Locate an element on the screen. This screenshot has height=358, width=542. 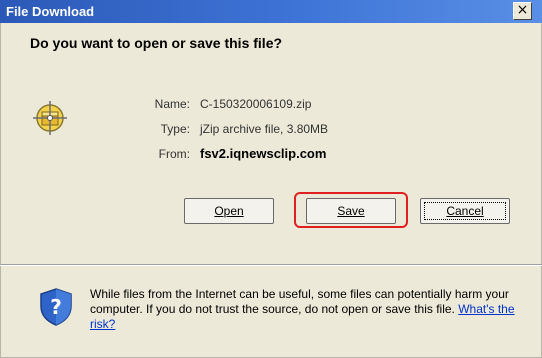
name-label: Name: is located at coordinates (172, 104).